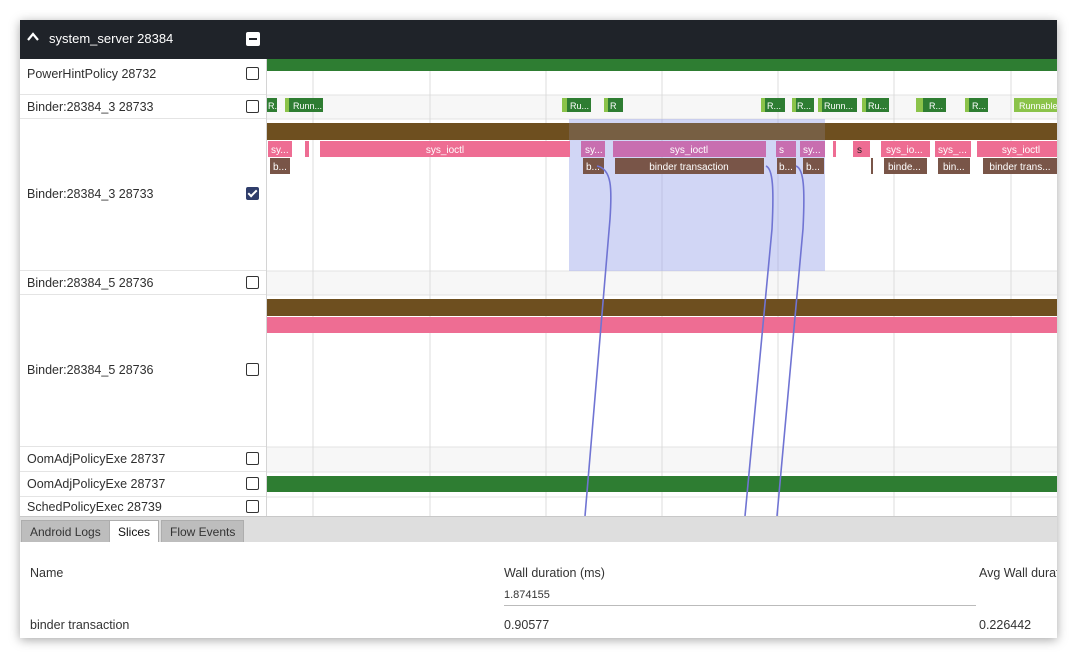  Describe the element at coordinates (1038, 106) in the screenshot. I see `state-label: Runnable` at that location.